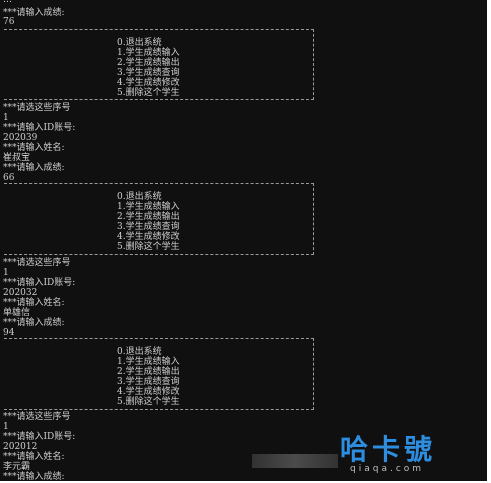  What do you see at coordinates (20, 138) in the screenshot?
I see `id-value: 202039` at bounding box center [20, 138].